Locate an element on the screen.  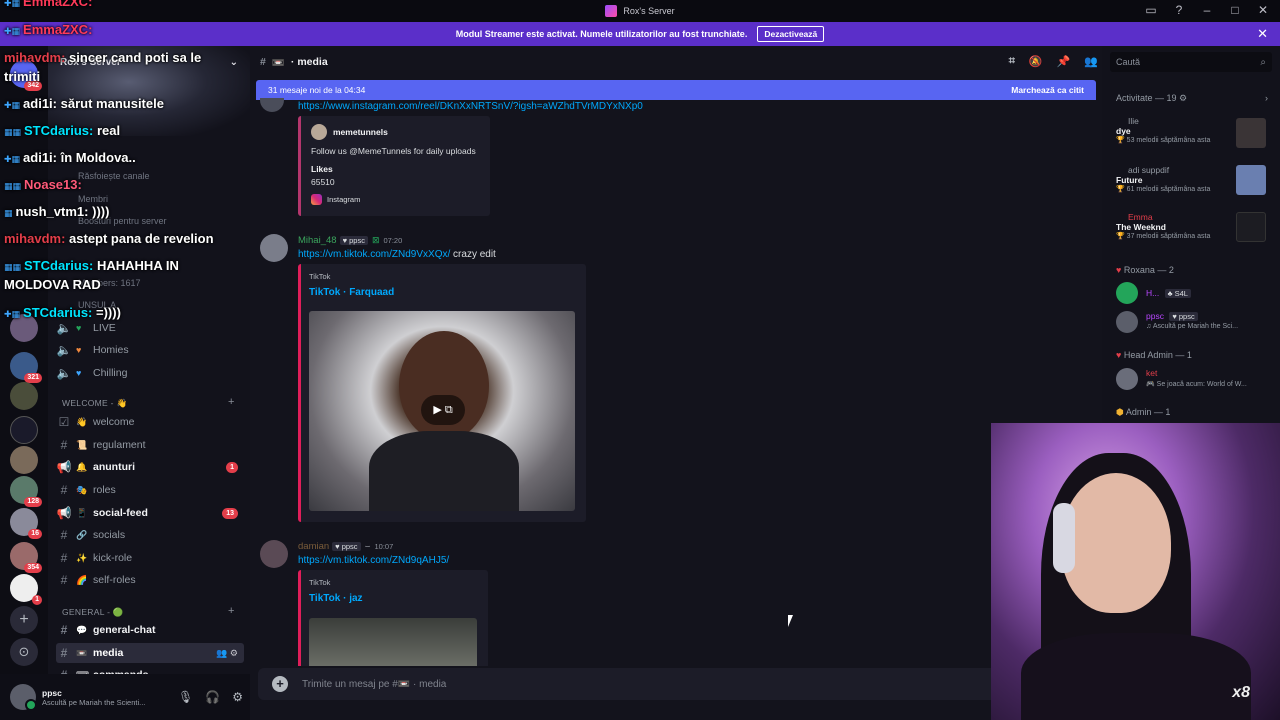
category-general: GENERAL - 🟢 + is located at coordinates (148, 611).